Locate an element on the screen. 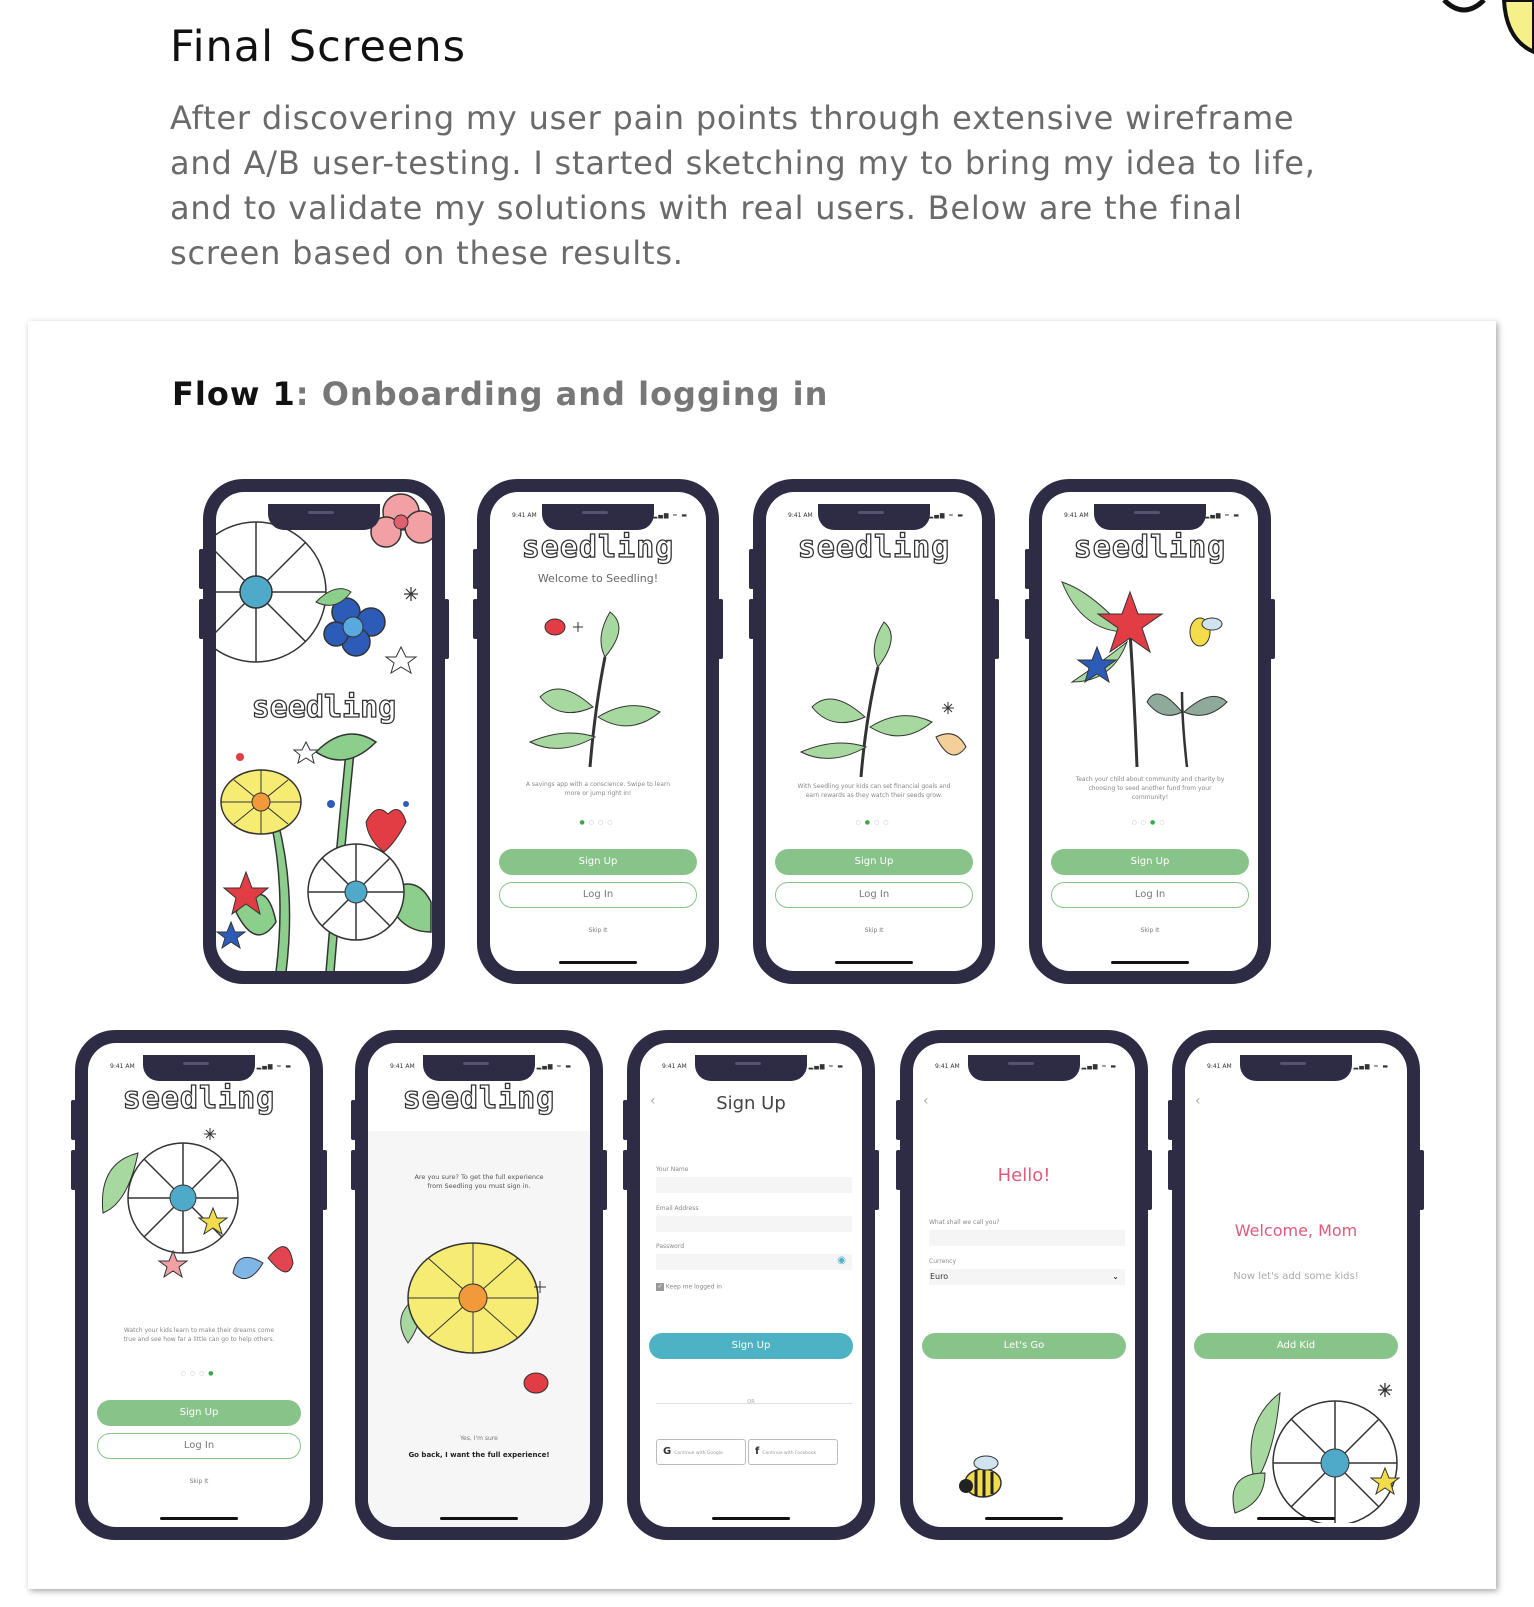 This screenshot has width=1534, height=1607. email-field is located at coordinates (754, 1224).